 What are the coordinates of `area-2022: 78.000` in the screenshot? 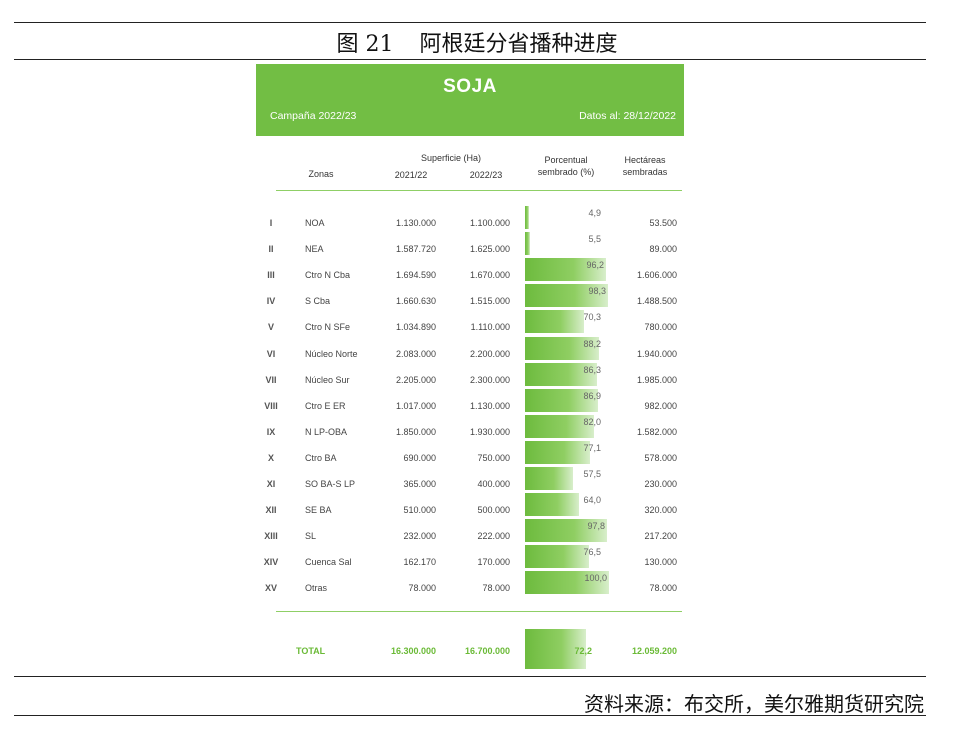 It's located at (496, 588).